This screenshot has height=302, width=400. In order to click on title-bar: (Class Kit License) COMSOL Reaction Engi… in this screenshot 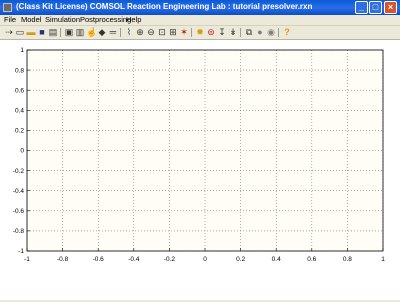, I will do `click(200, 7)`.